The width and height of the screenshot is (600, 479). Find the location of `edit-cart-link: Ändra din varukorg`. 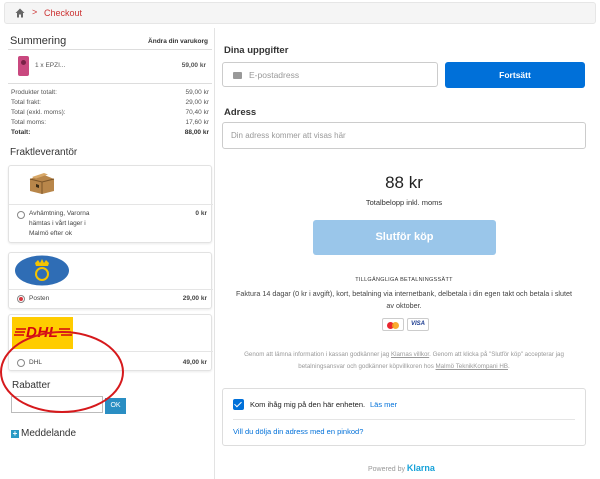

edit-cart-link: Ändra din varukorg is located at coordinates (178, 41).